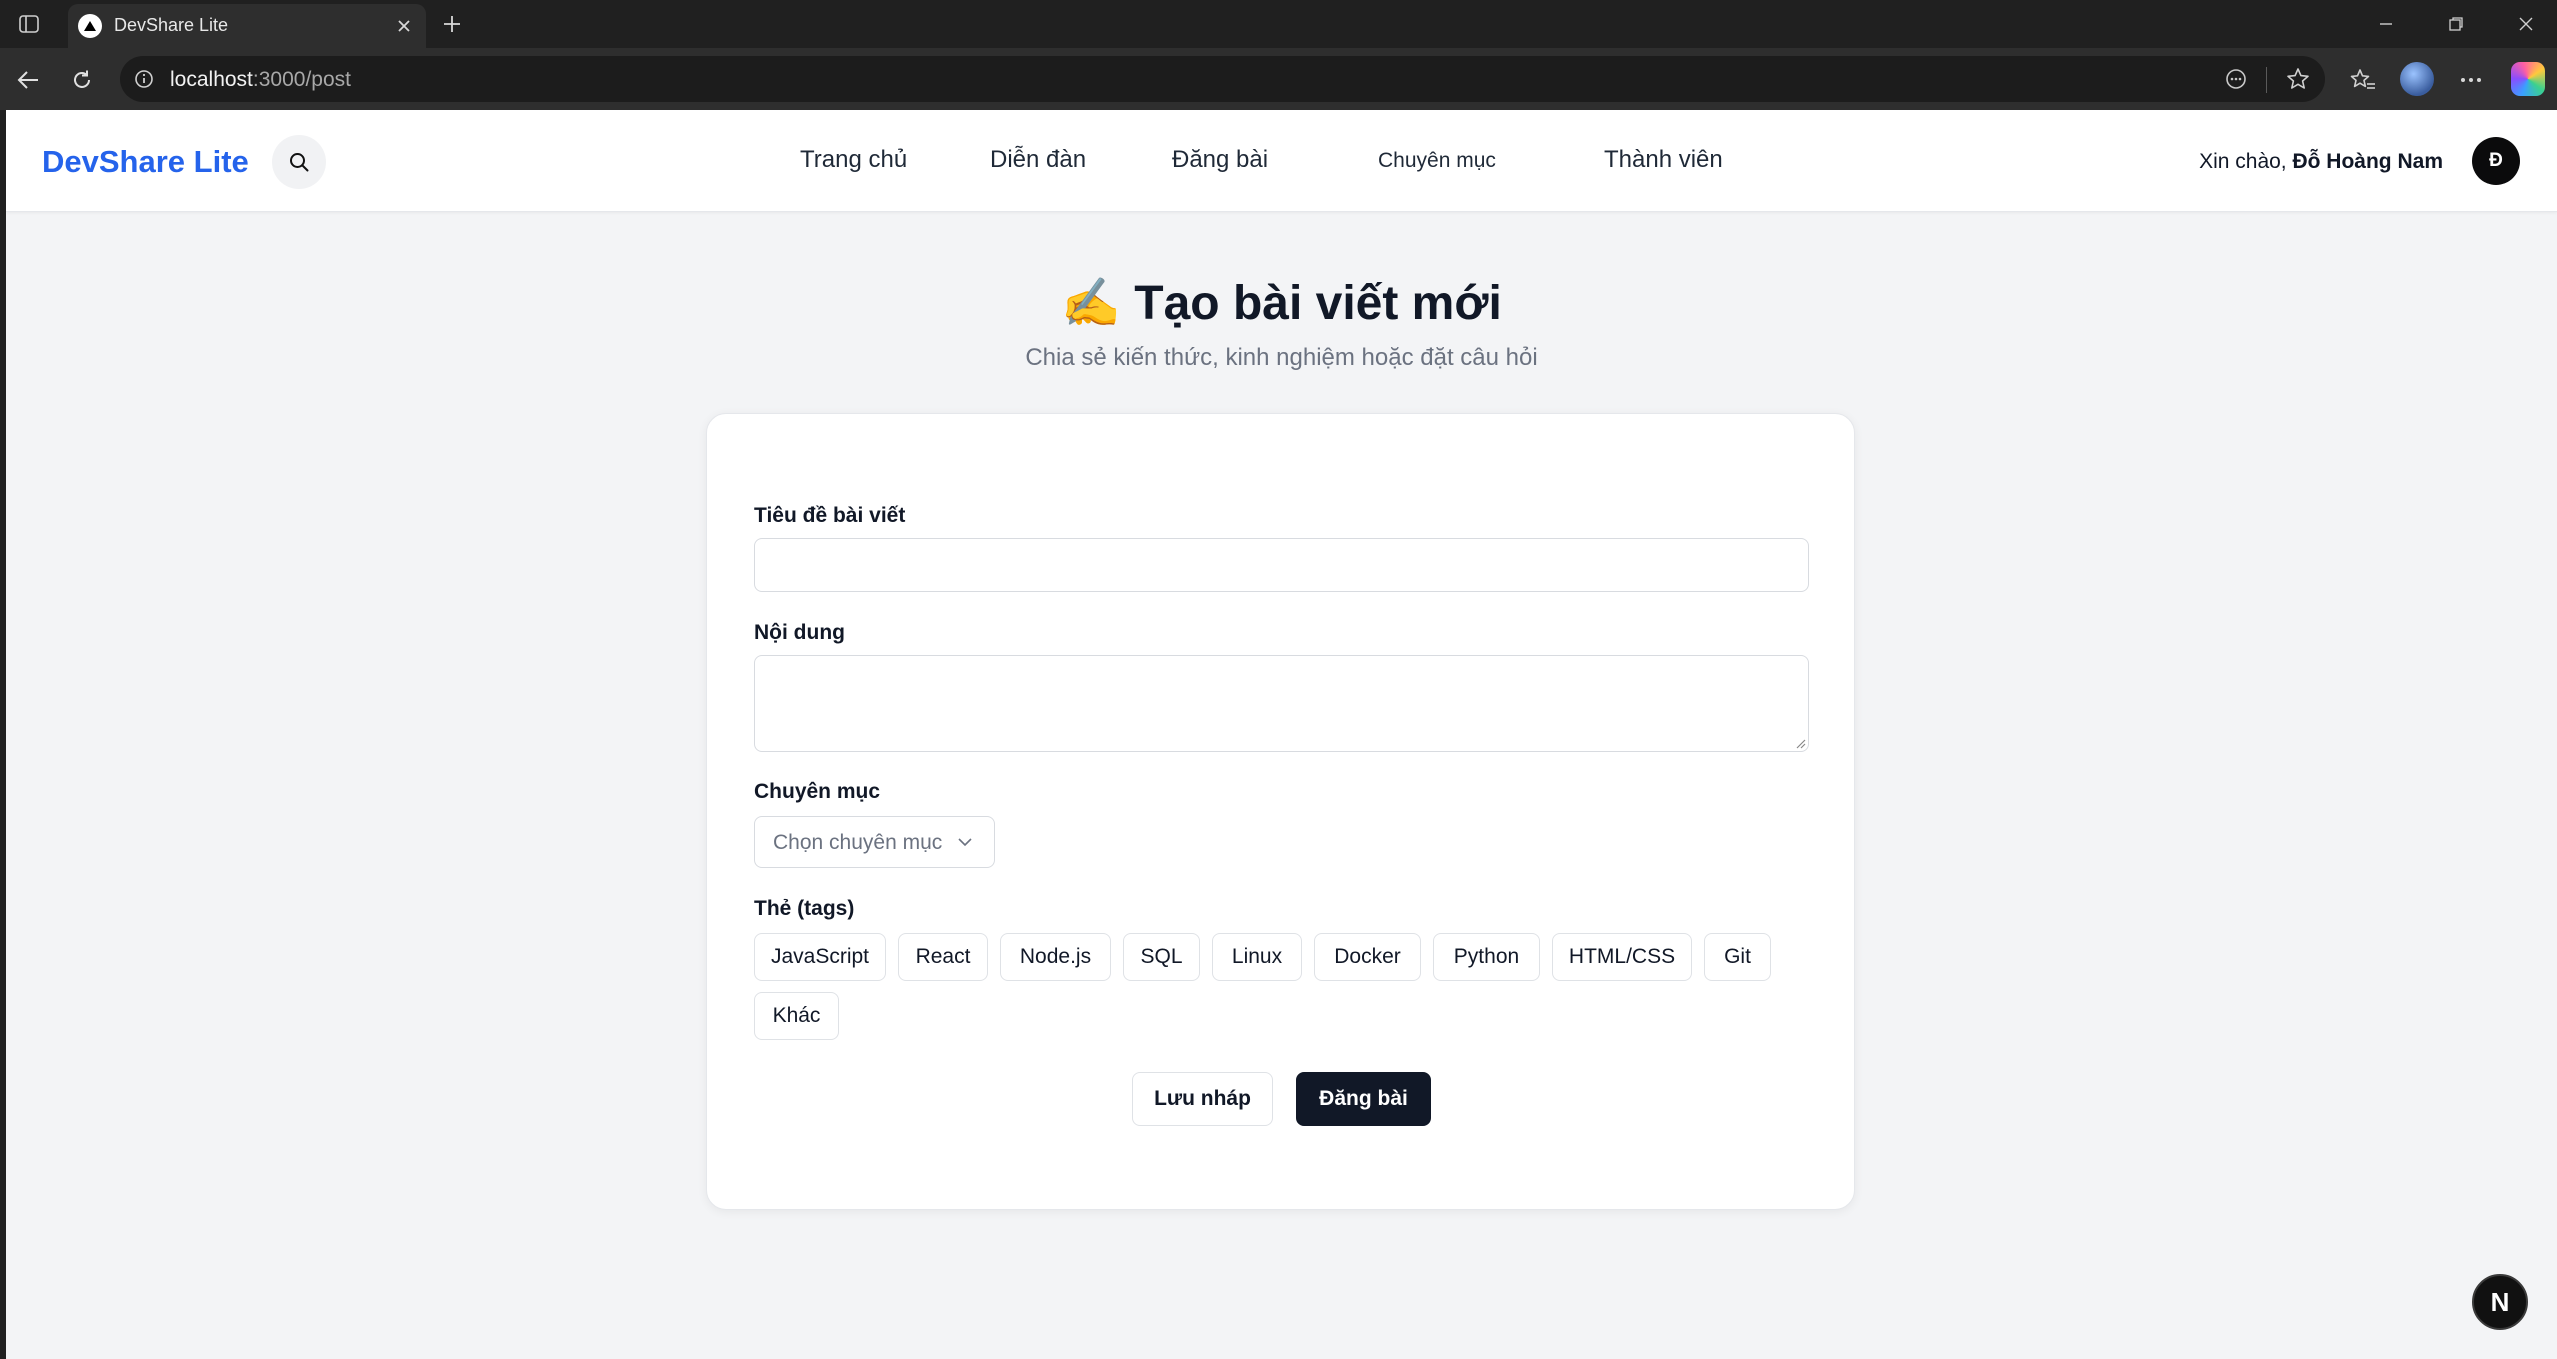 The image size is (2557, 1359). Describe the element at coordinates (2471, 80) in the screenshot. I see `more-icon` at that location.